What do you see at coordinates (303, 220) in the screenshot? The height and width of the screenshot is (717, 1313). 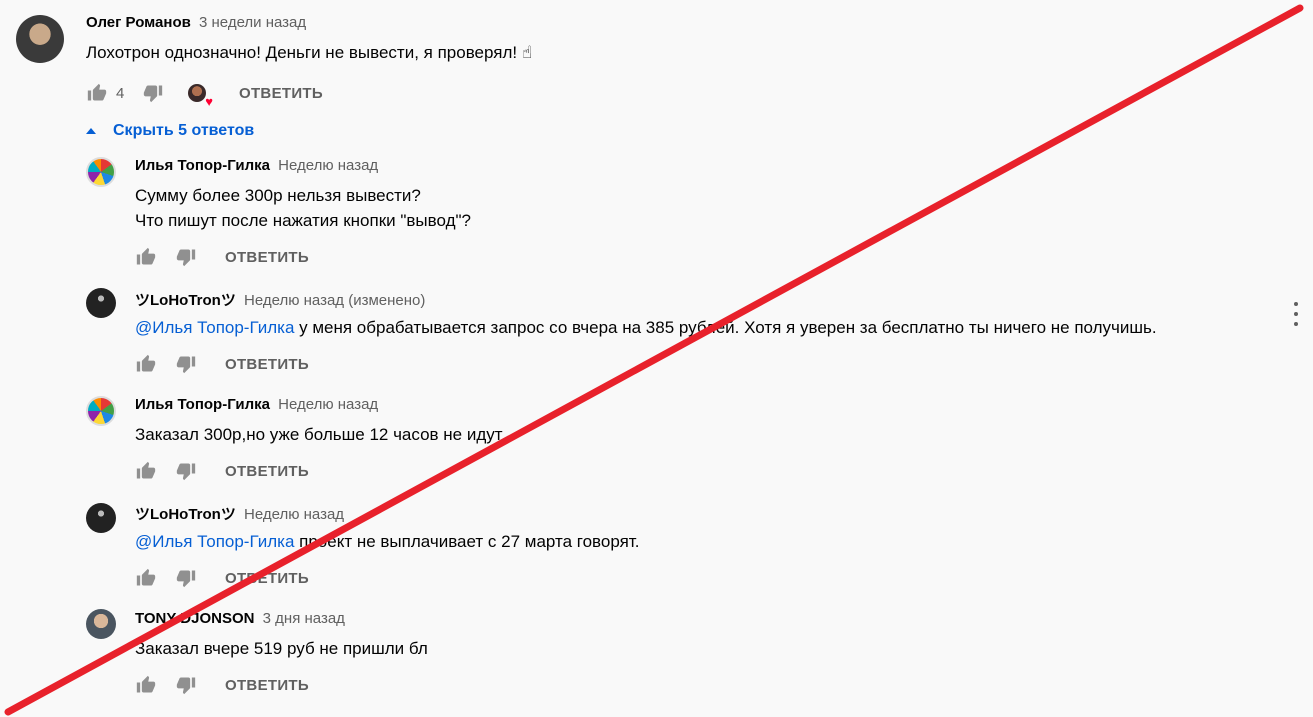 I see `comment-text-line: Что пишут после нажатия кнопки "вывод"?` at bounding box center [303, 220].